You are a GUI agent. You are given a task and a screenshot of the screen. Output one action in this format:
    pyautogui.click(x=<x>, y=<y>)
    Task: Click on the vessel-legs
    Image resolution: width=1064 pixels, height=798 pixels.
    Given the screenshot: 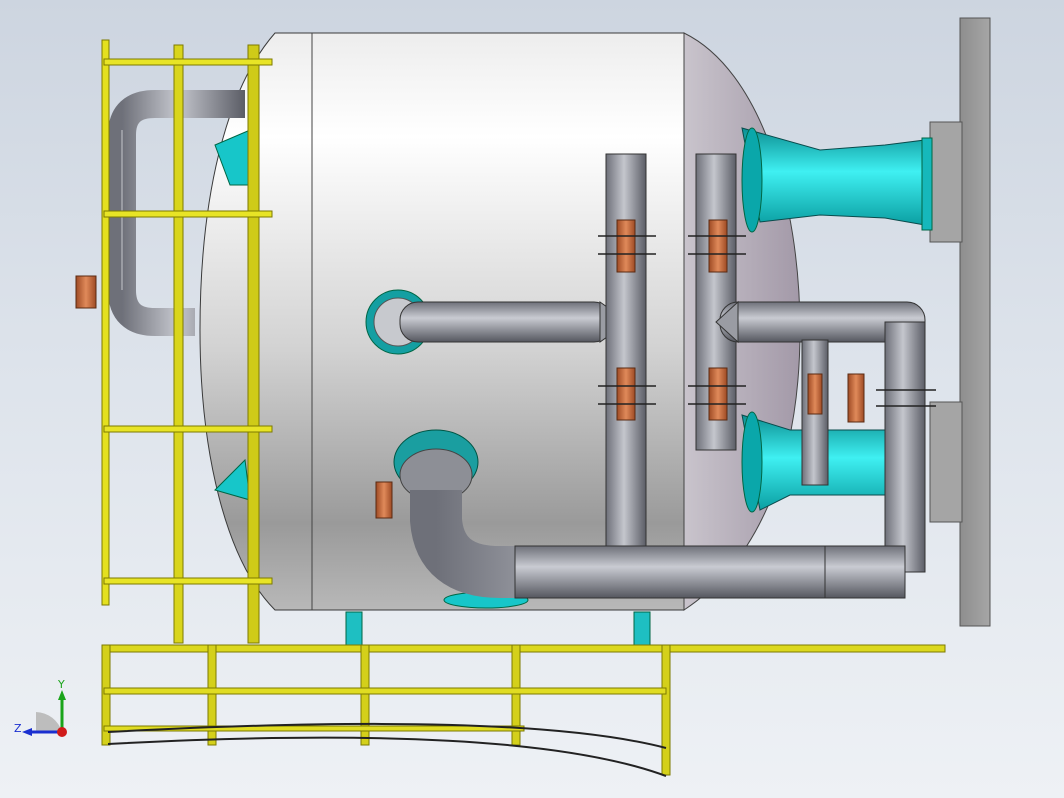 What is the action you would take?
    pyautogui.click(x=498, y=630)
    